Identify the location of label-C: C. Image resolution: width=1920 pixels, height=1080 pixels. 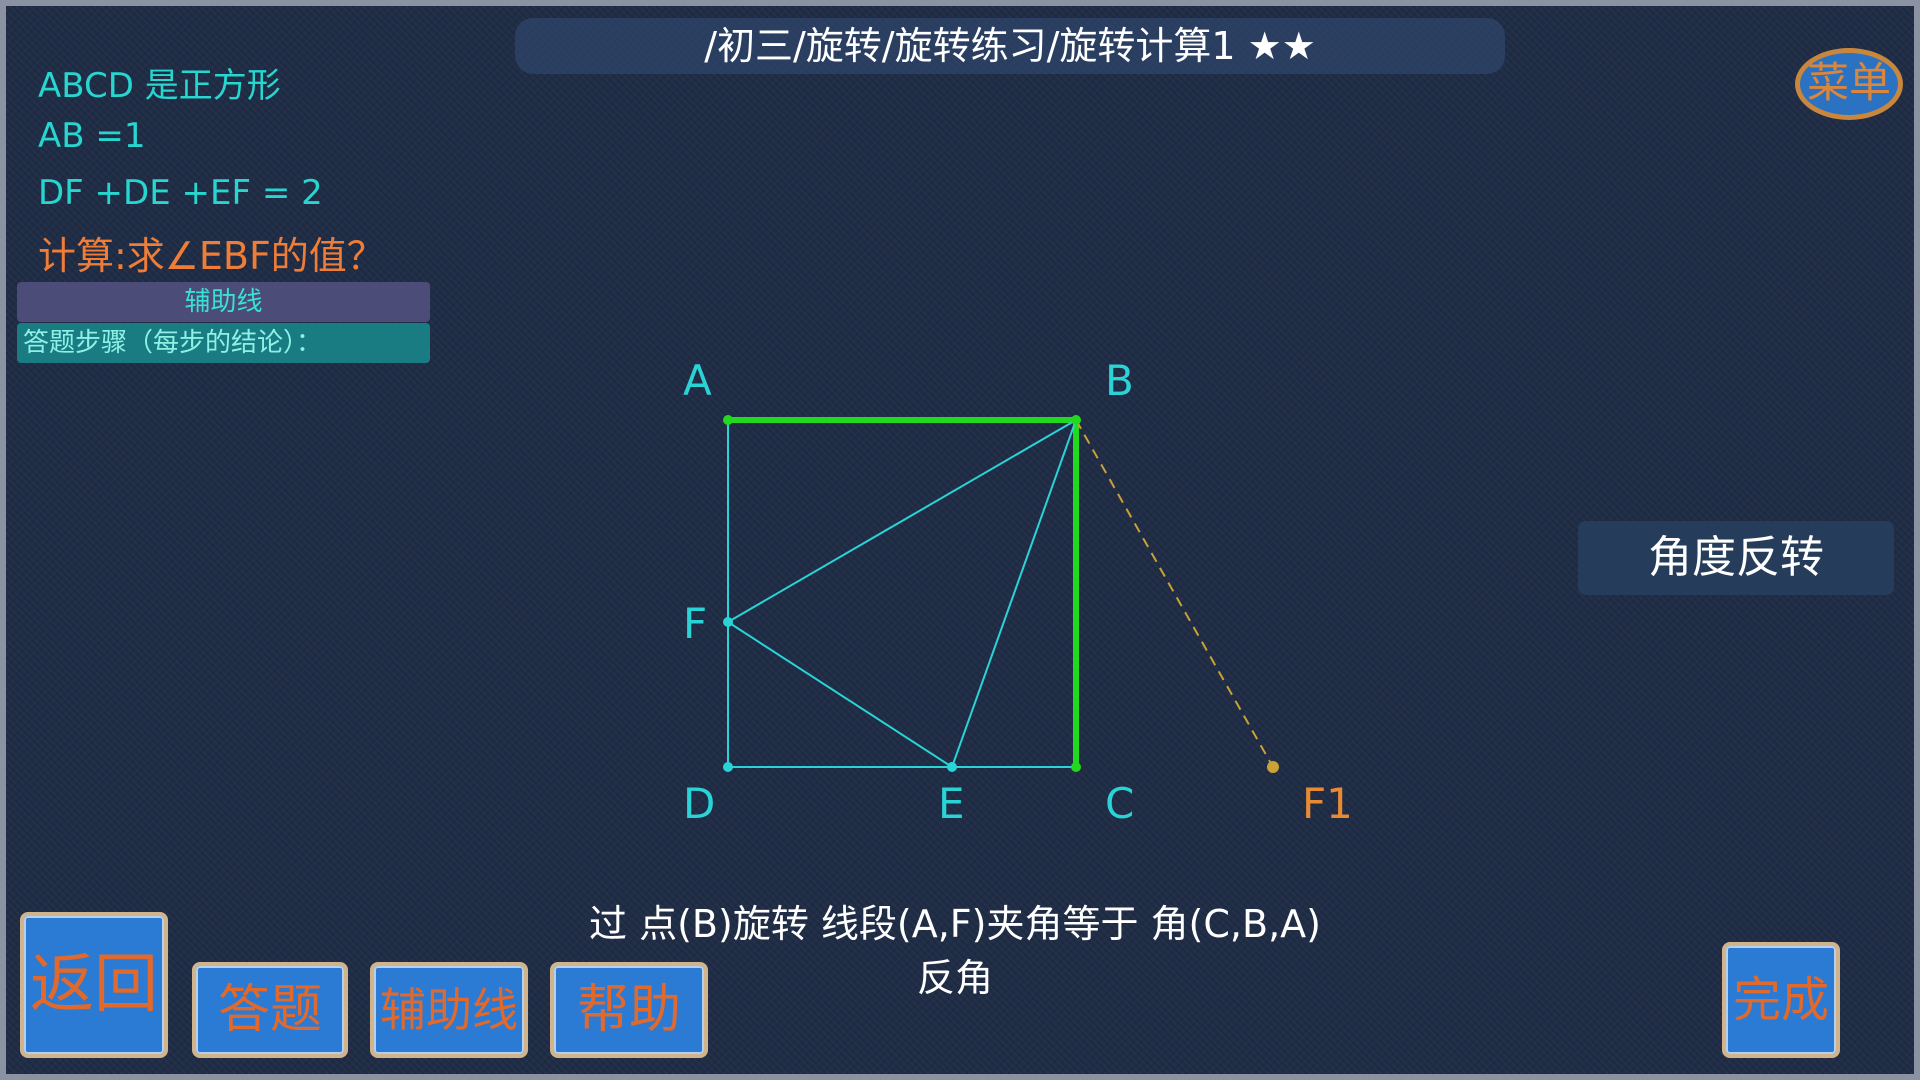
(1119, 803).